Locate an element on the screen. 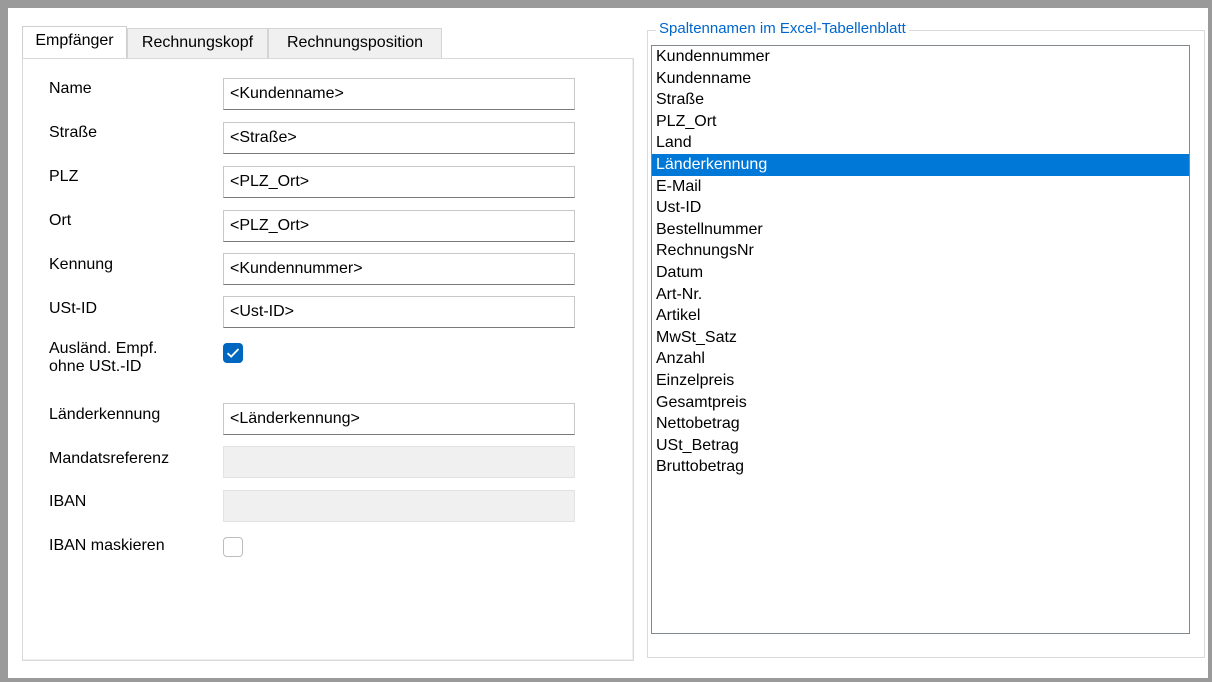 The height and width of the screenshot is (682, 1212). list-item: Einzelpreis is located at coordinates (920, 381).